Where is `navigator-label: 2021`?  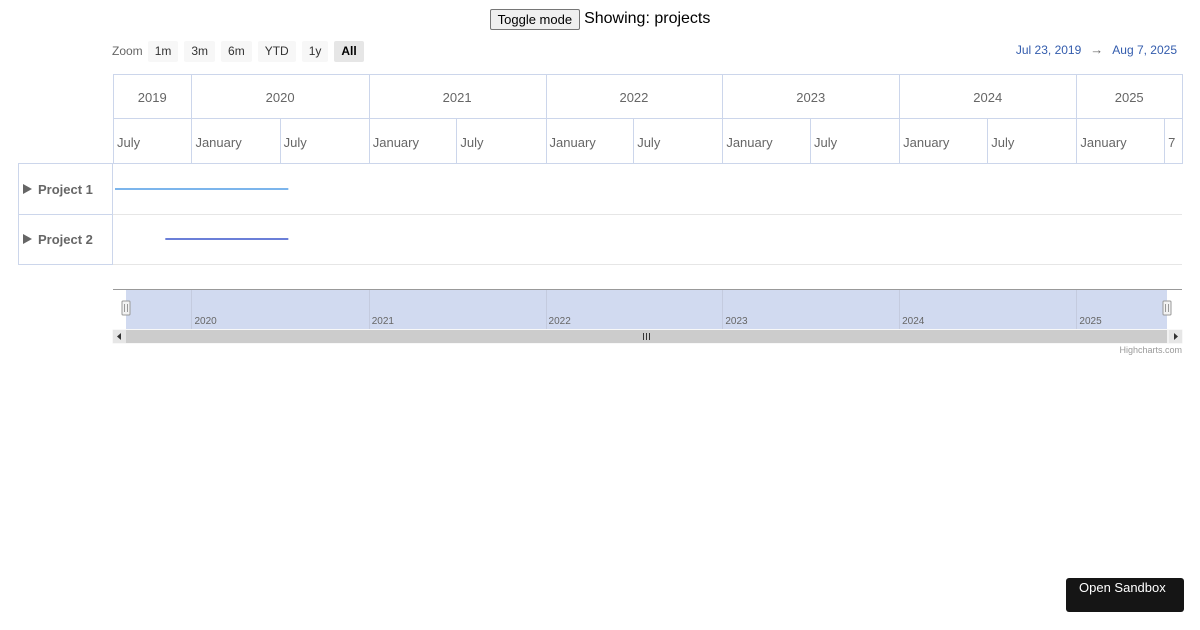
navigator-label: 2021 is located at coordinates (383, 321).